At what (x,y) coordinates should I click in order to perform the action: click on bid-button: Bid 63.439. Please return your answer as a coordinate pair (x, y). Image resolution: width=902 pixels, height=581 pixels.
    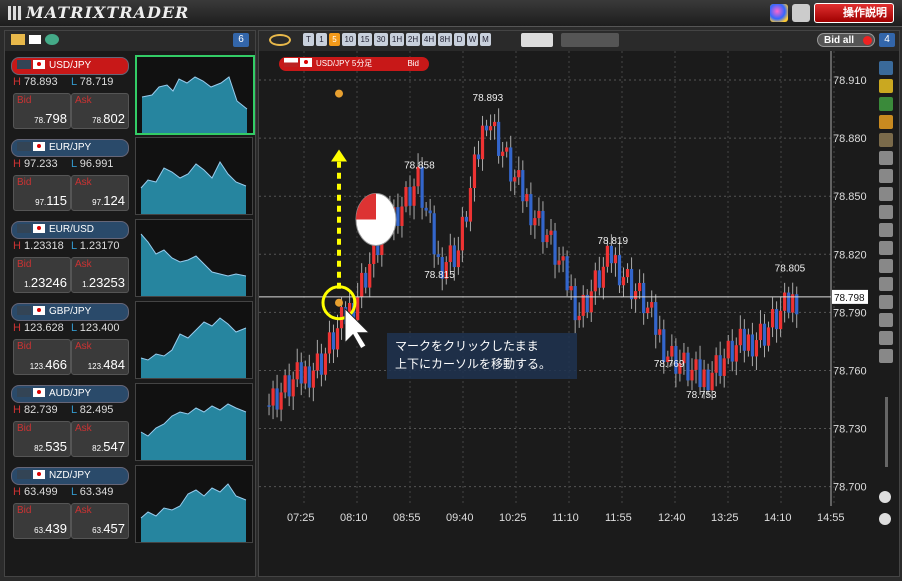
    Looking at the image, I should click on (42, 521).